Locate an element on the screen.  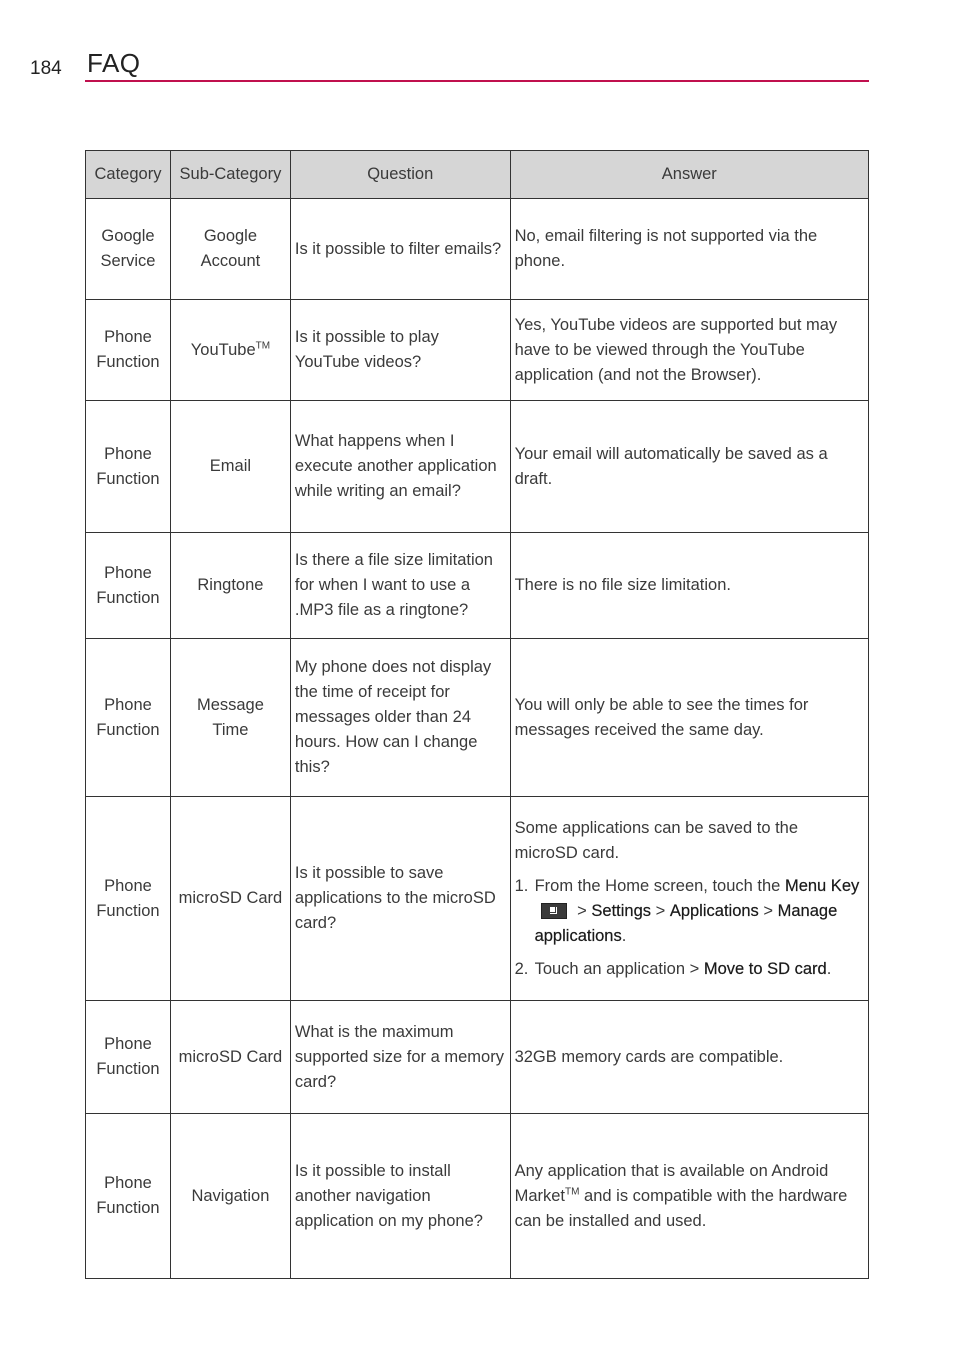
question-cell: Is it possible to play YouTube videos? is located at coordinates (400, 350).